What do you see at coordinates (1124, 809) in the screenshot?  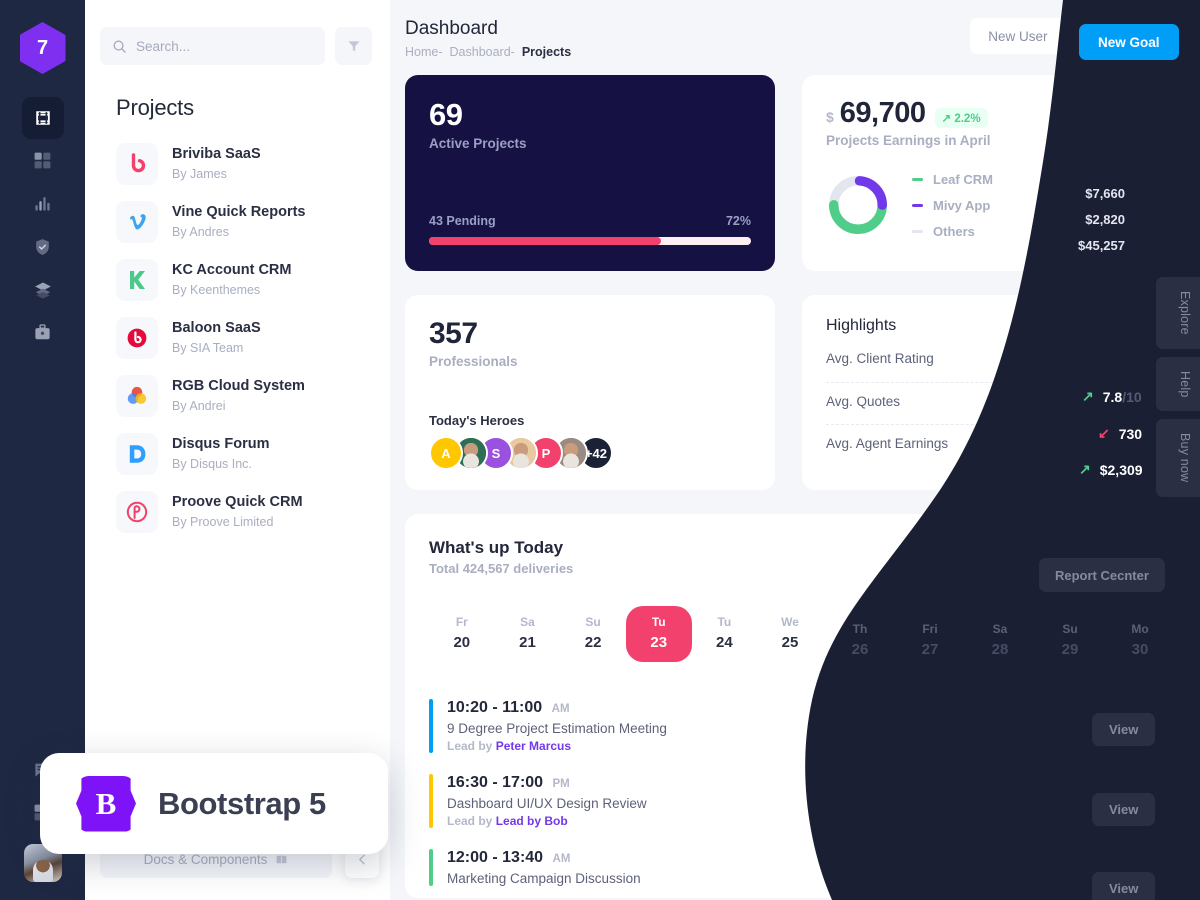 I see `view-button-dark-1: View` at bounding box center [1124, 809].